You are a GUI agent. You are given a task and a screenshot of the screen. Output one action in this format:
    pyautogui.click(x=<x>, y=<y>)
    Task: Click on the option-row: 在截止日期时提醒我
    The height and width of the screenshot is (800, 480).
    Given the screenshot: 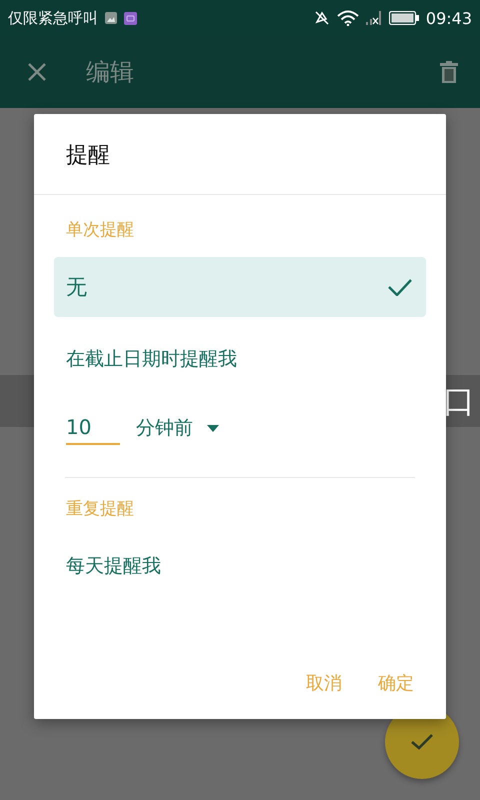 What is the action you would take?
    pyautogui.click(x=240, y=359)
    